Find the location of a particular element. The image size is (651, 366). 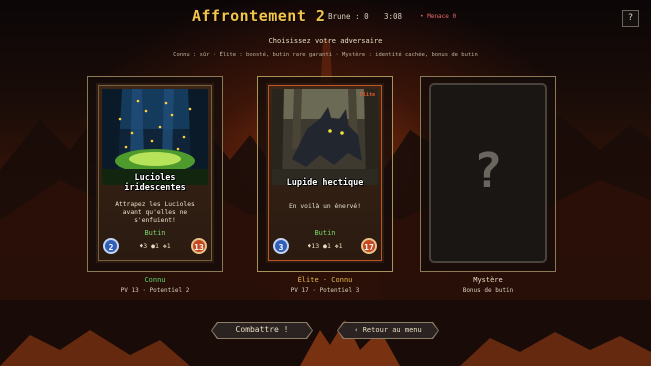

card-name-line1: Lucioles is located at coordinates (155, 178).